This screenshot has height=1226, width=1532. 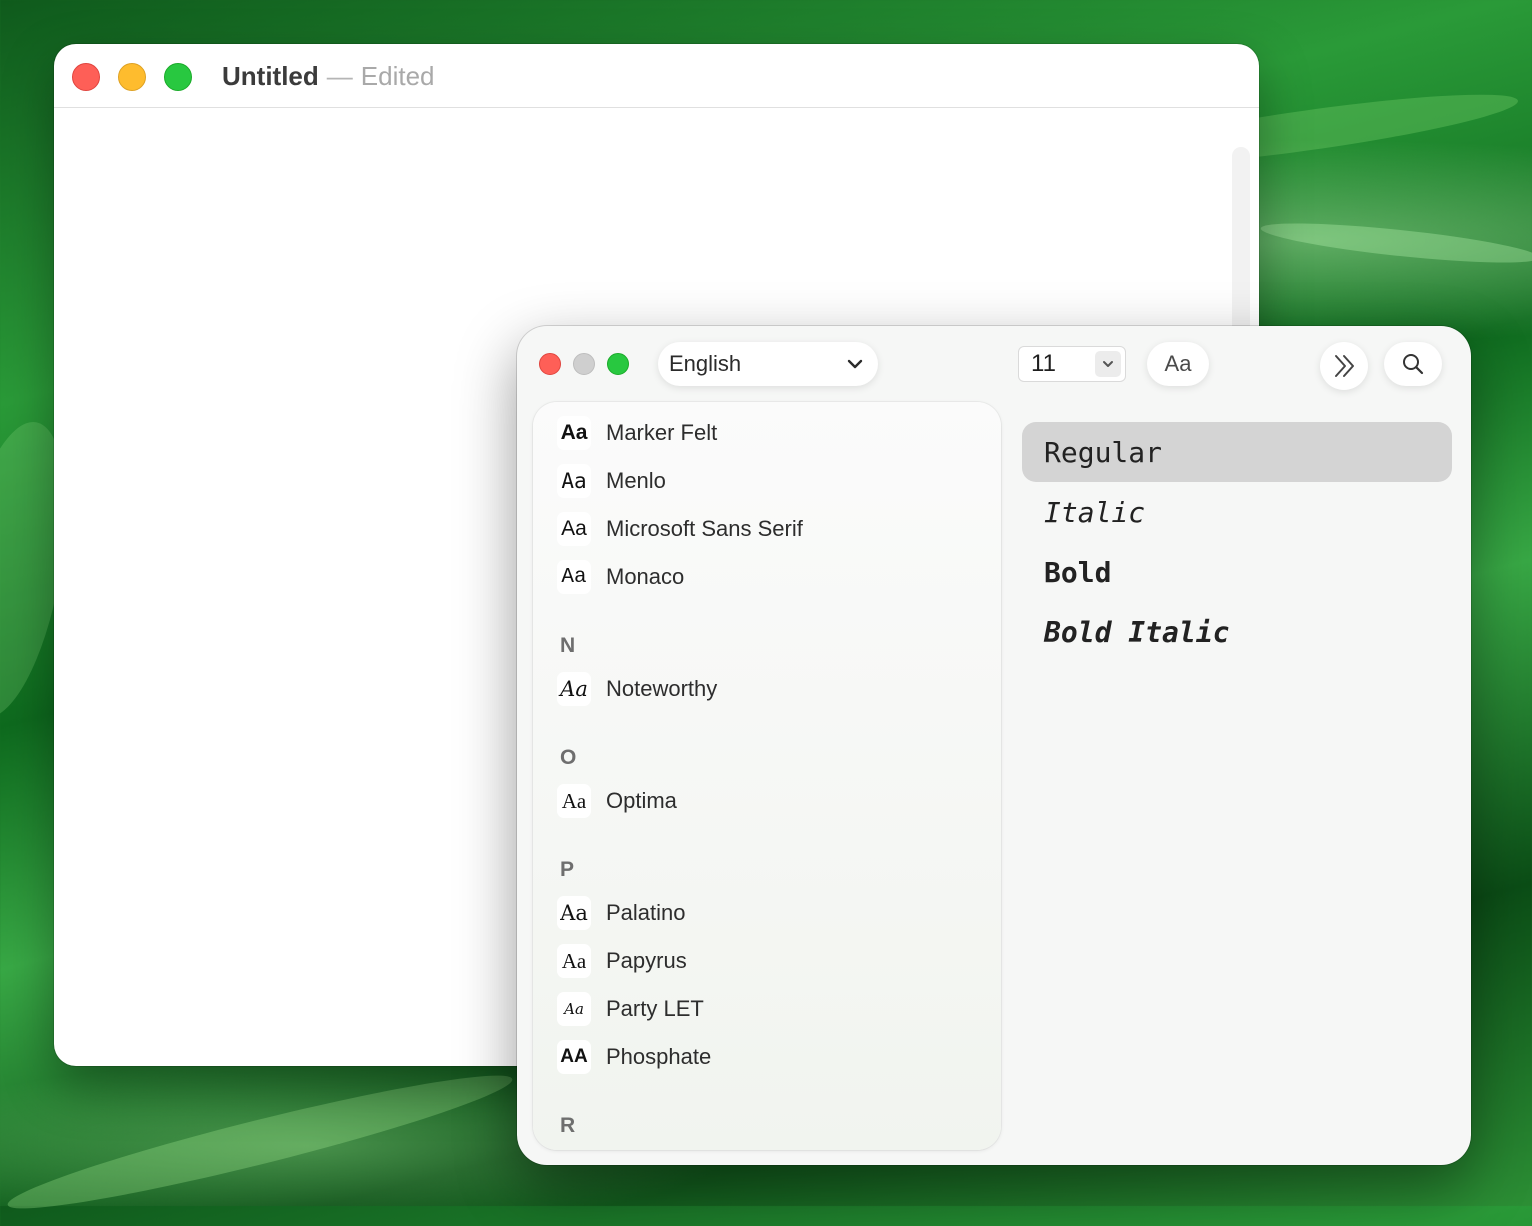 What do you see at coordinates (1237, 632) in the screenshot?
I see `font-style-item: Bold Italic` at bounding box center [1237, 632].